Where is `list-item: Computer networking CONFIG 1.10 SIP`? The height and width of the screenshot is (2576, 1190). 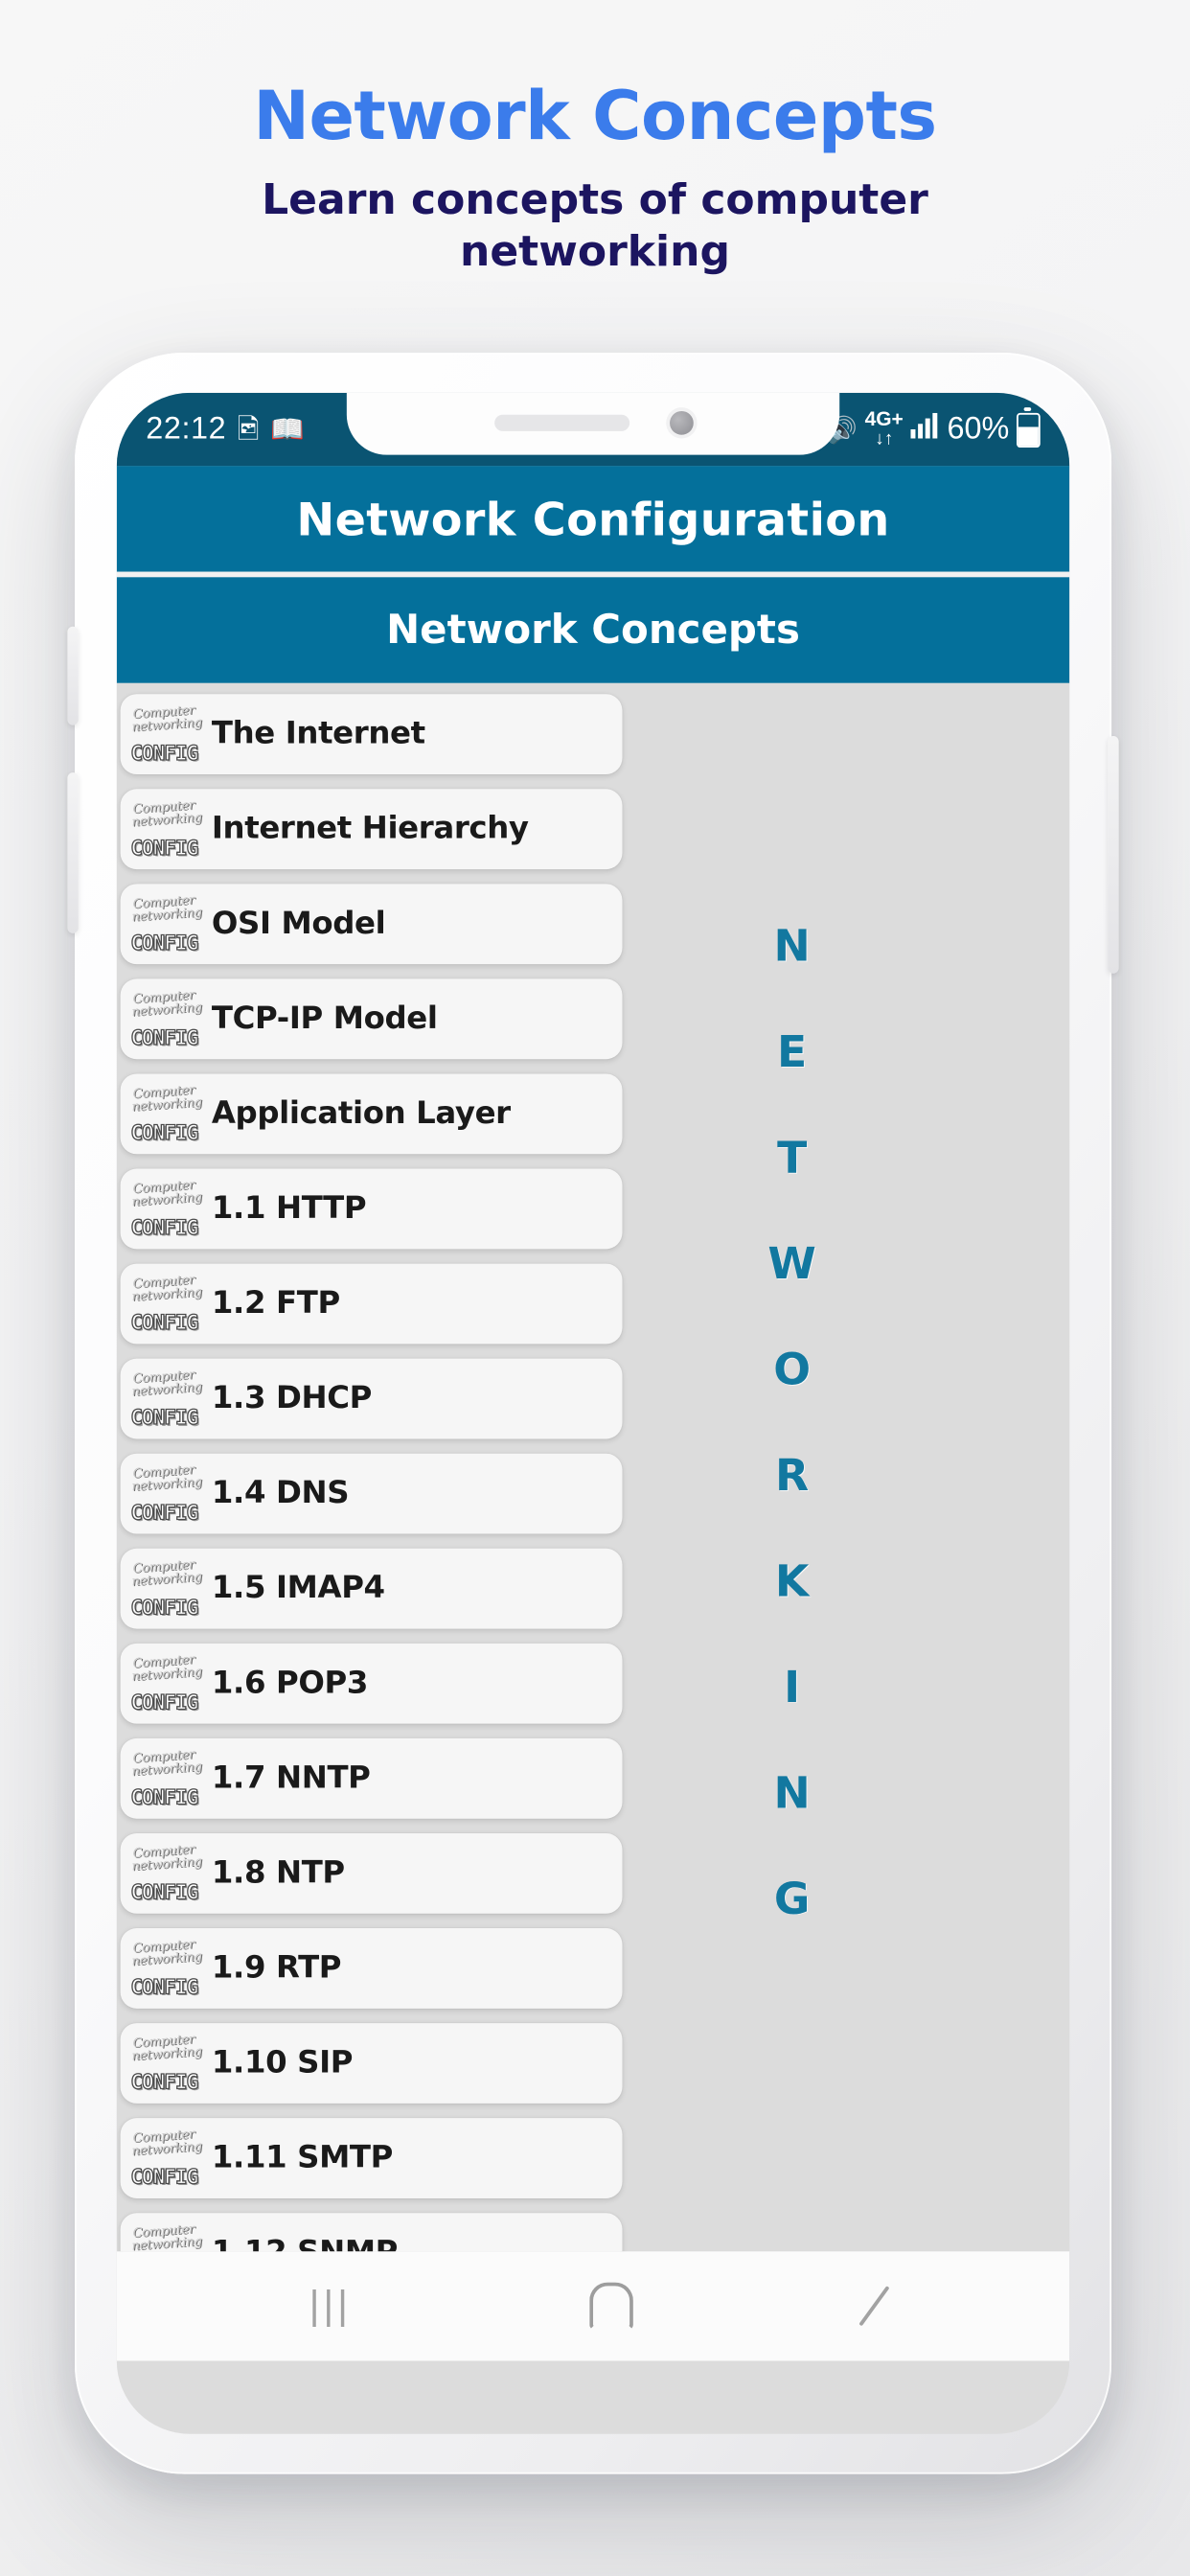
list-item: Computer networking CONFIG 1.10 SIP is located at coordinates (372, 2064).